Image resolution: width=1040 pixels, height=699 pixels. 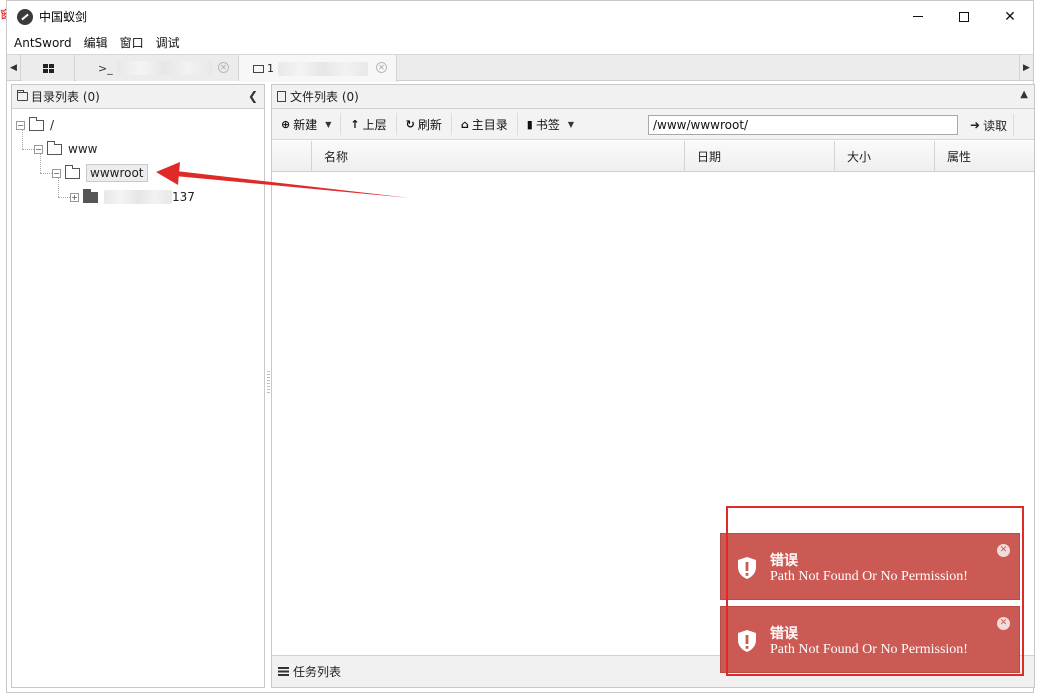 I want to click on refresh-button: ↻ 刷新, so click(x=424, y=124).